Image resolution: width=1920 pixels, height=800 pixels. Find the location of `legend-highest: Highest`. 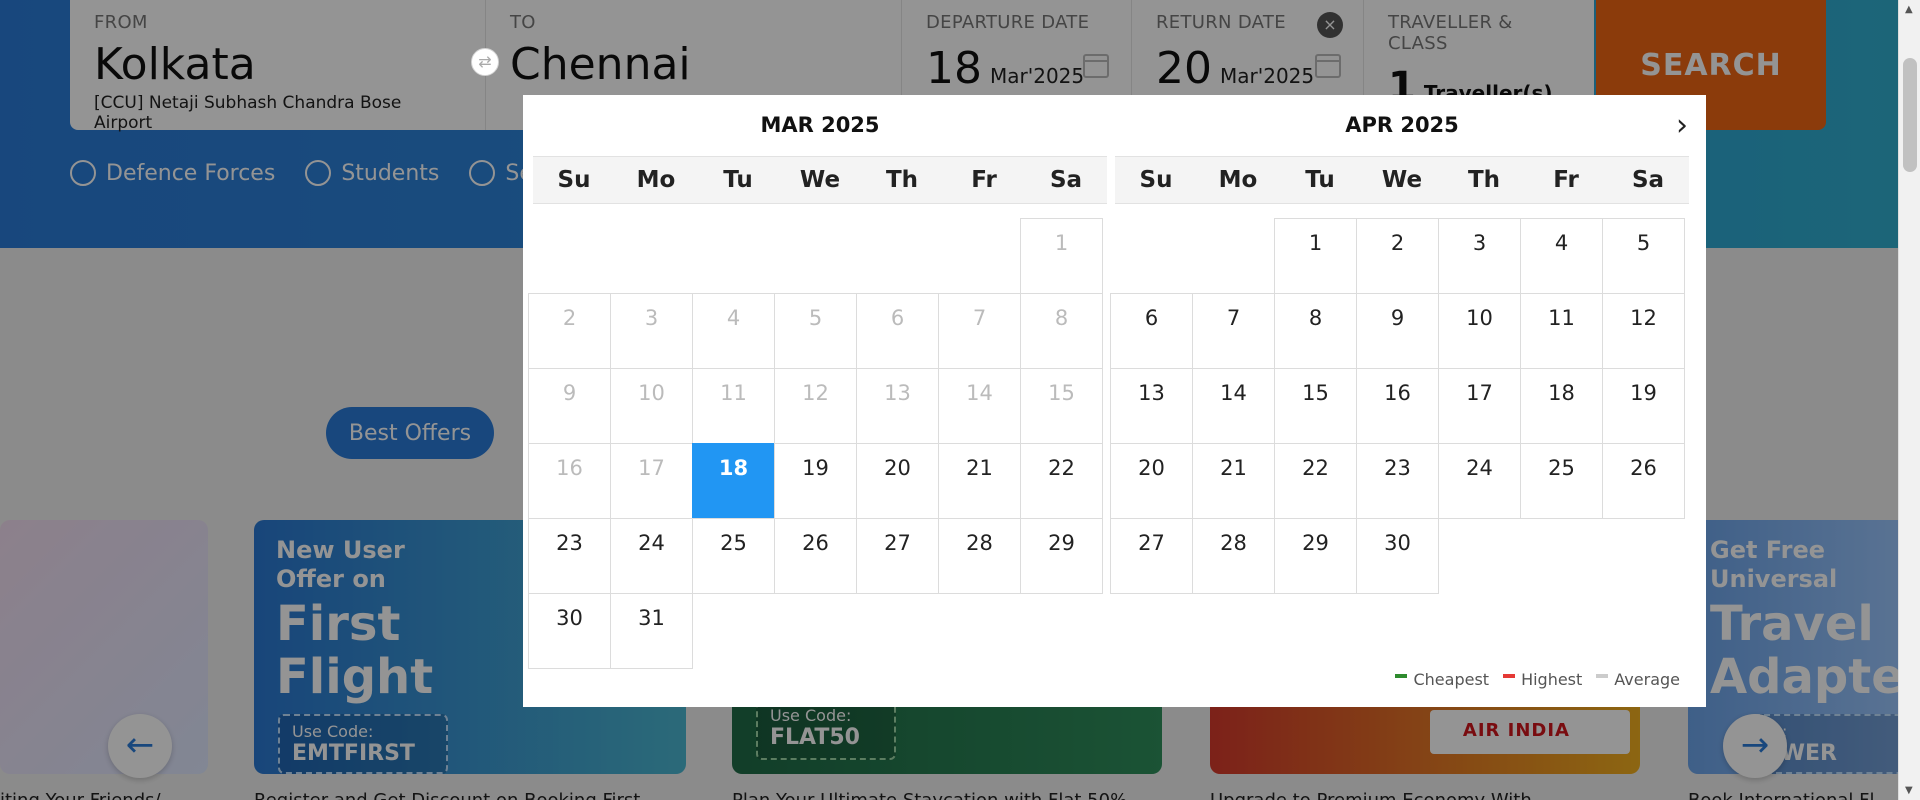

legend-highest: Highest is located at coordinates (1542, 679).